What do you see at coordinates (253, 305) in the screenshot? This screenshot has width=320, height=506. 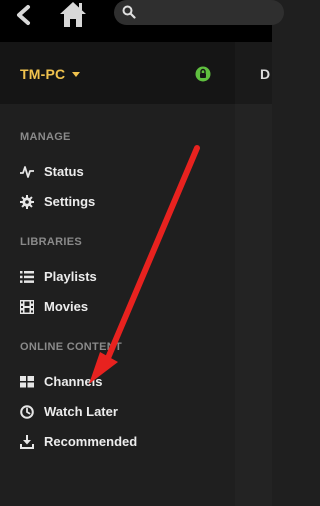 I see `main-content-area` at bounding box center [253, 305].